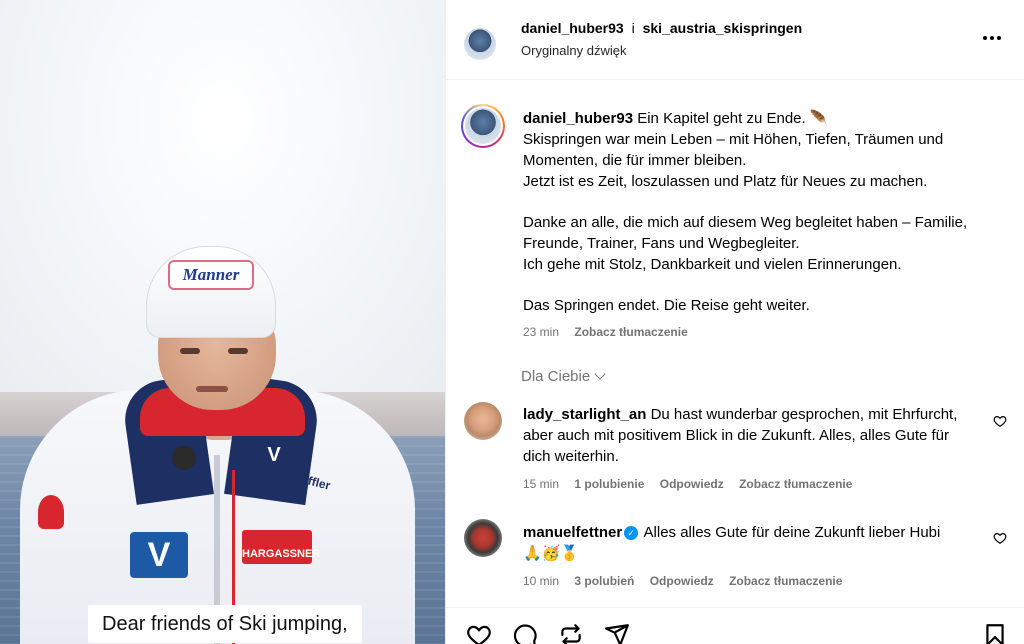 This screenshot has height=644, width=1024. Describe the element at coordinates (274, 455) in the screenshot. I see `chest-sponsor-logo: V` at that location.